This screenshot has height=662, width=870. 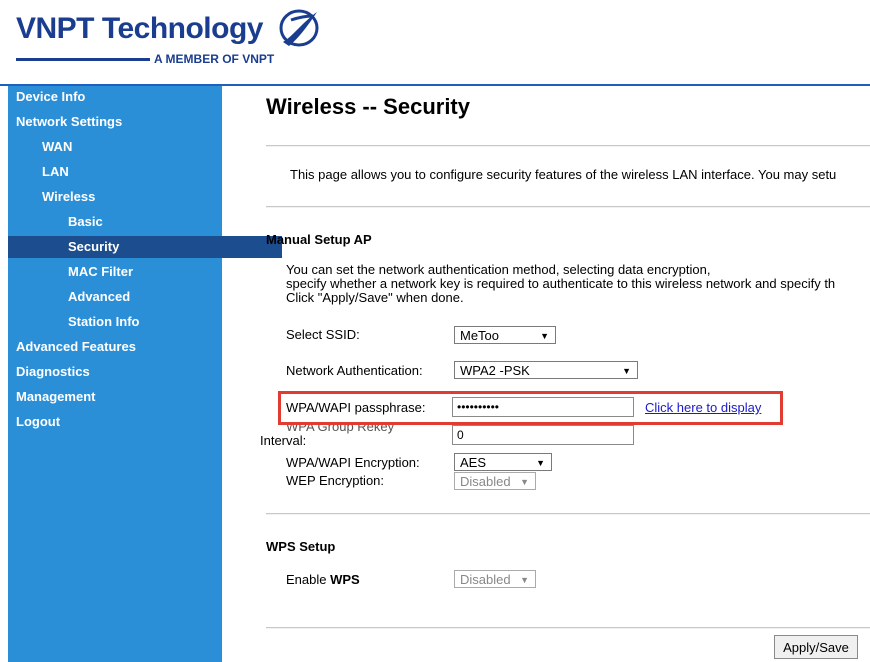 What do you see at coordinates (485, 579) in the screenshot?
I see `enable-wps-select-value: Disabled` at bounding box center [485, 579].